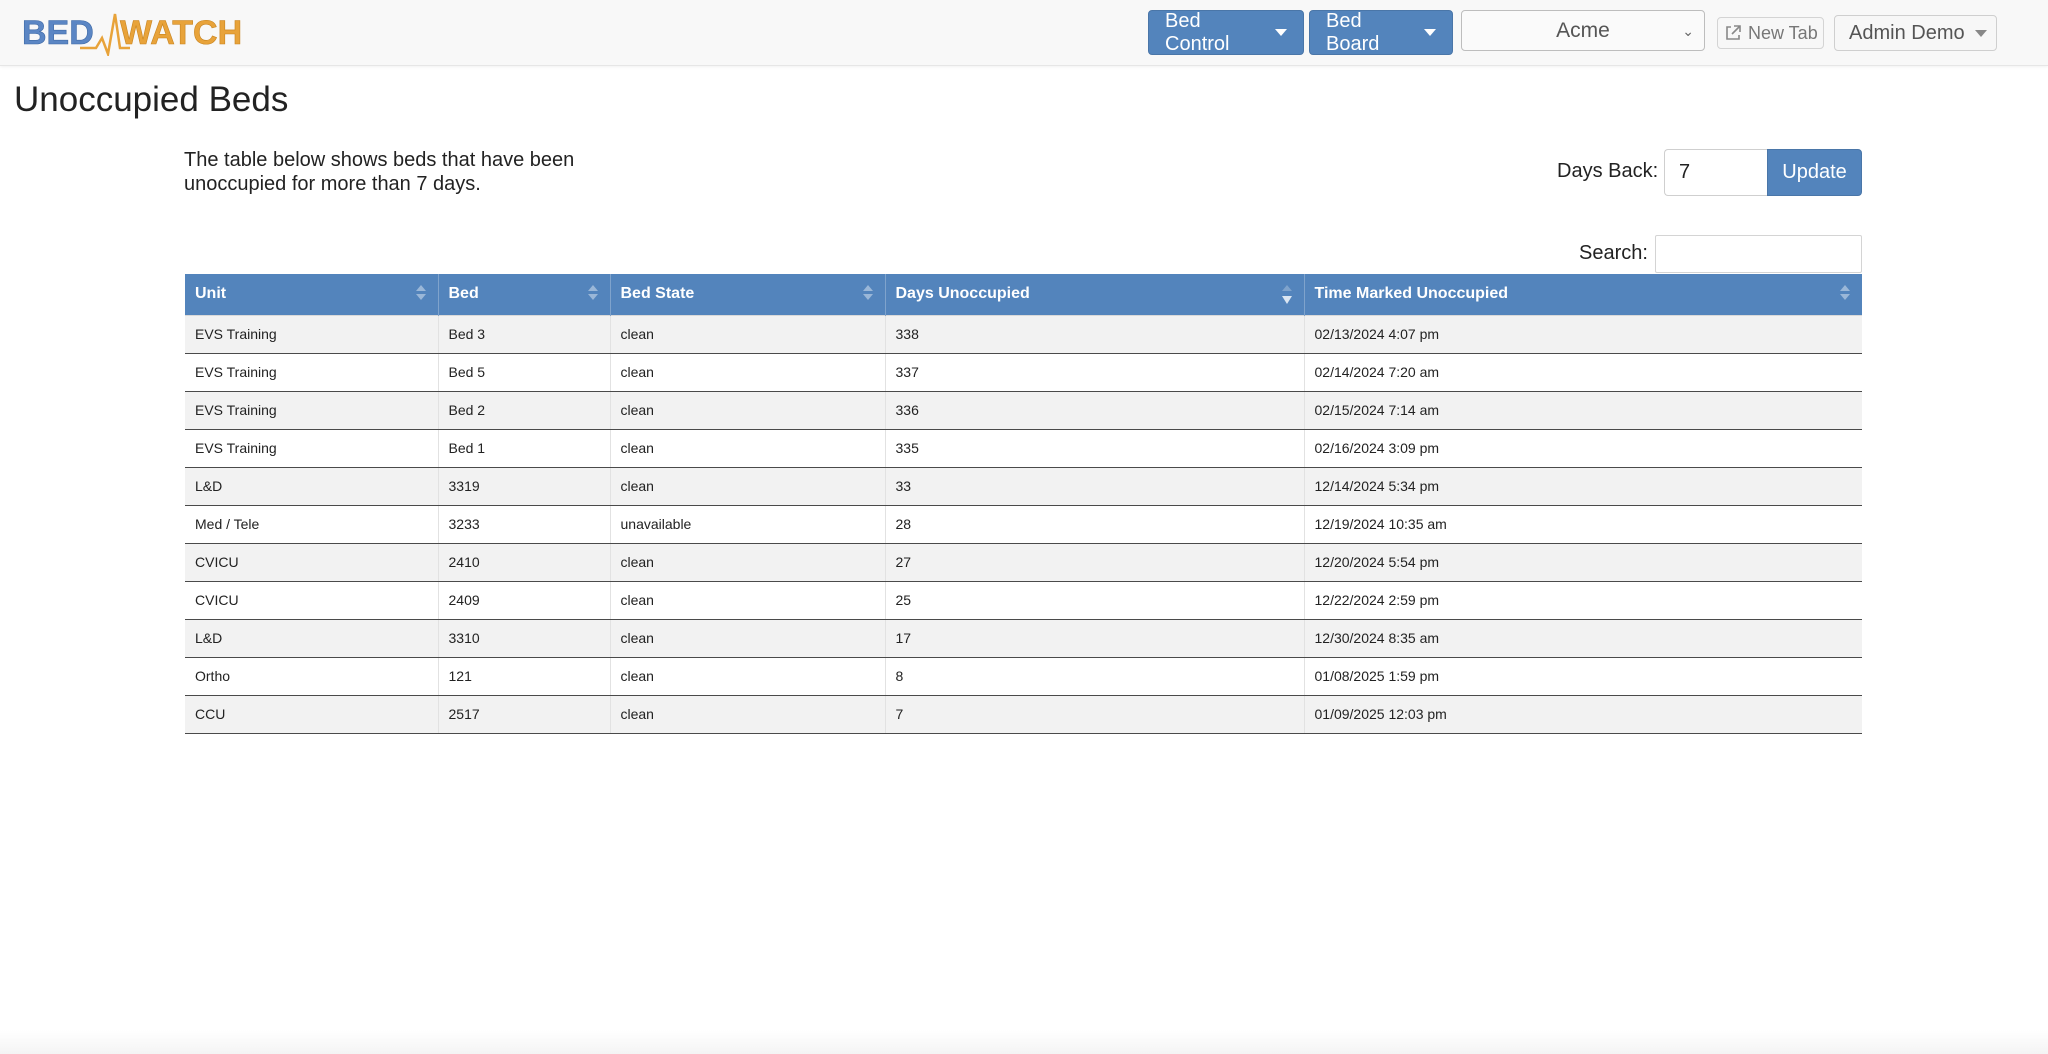 Image resolution: width=2048 pixels, height=1054 pixels. I want to click on time-marked-cell: 12/19/2024 10:35 am, so click(1583, 524).